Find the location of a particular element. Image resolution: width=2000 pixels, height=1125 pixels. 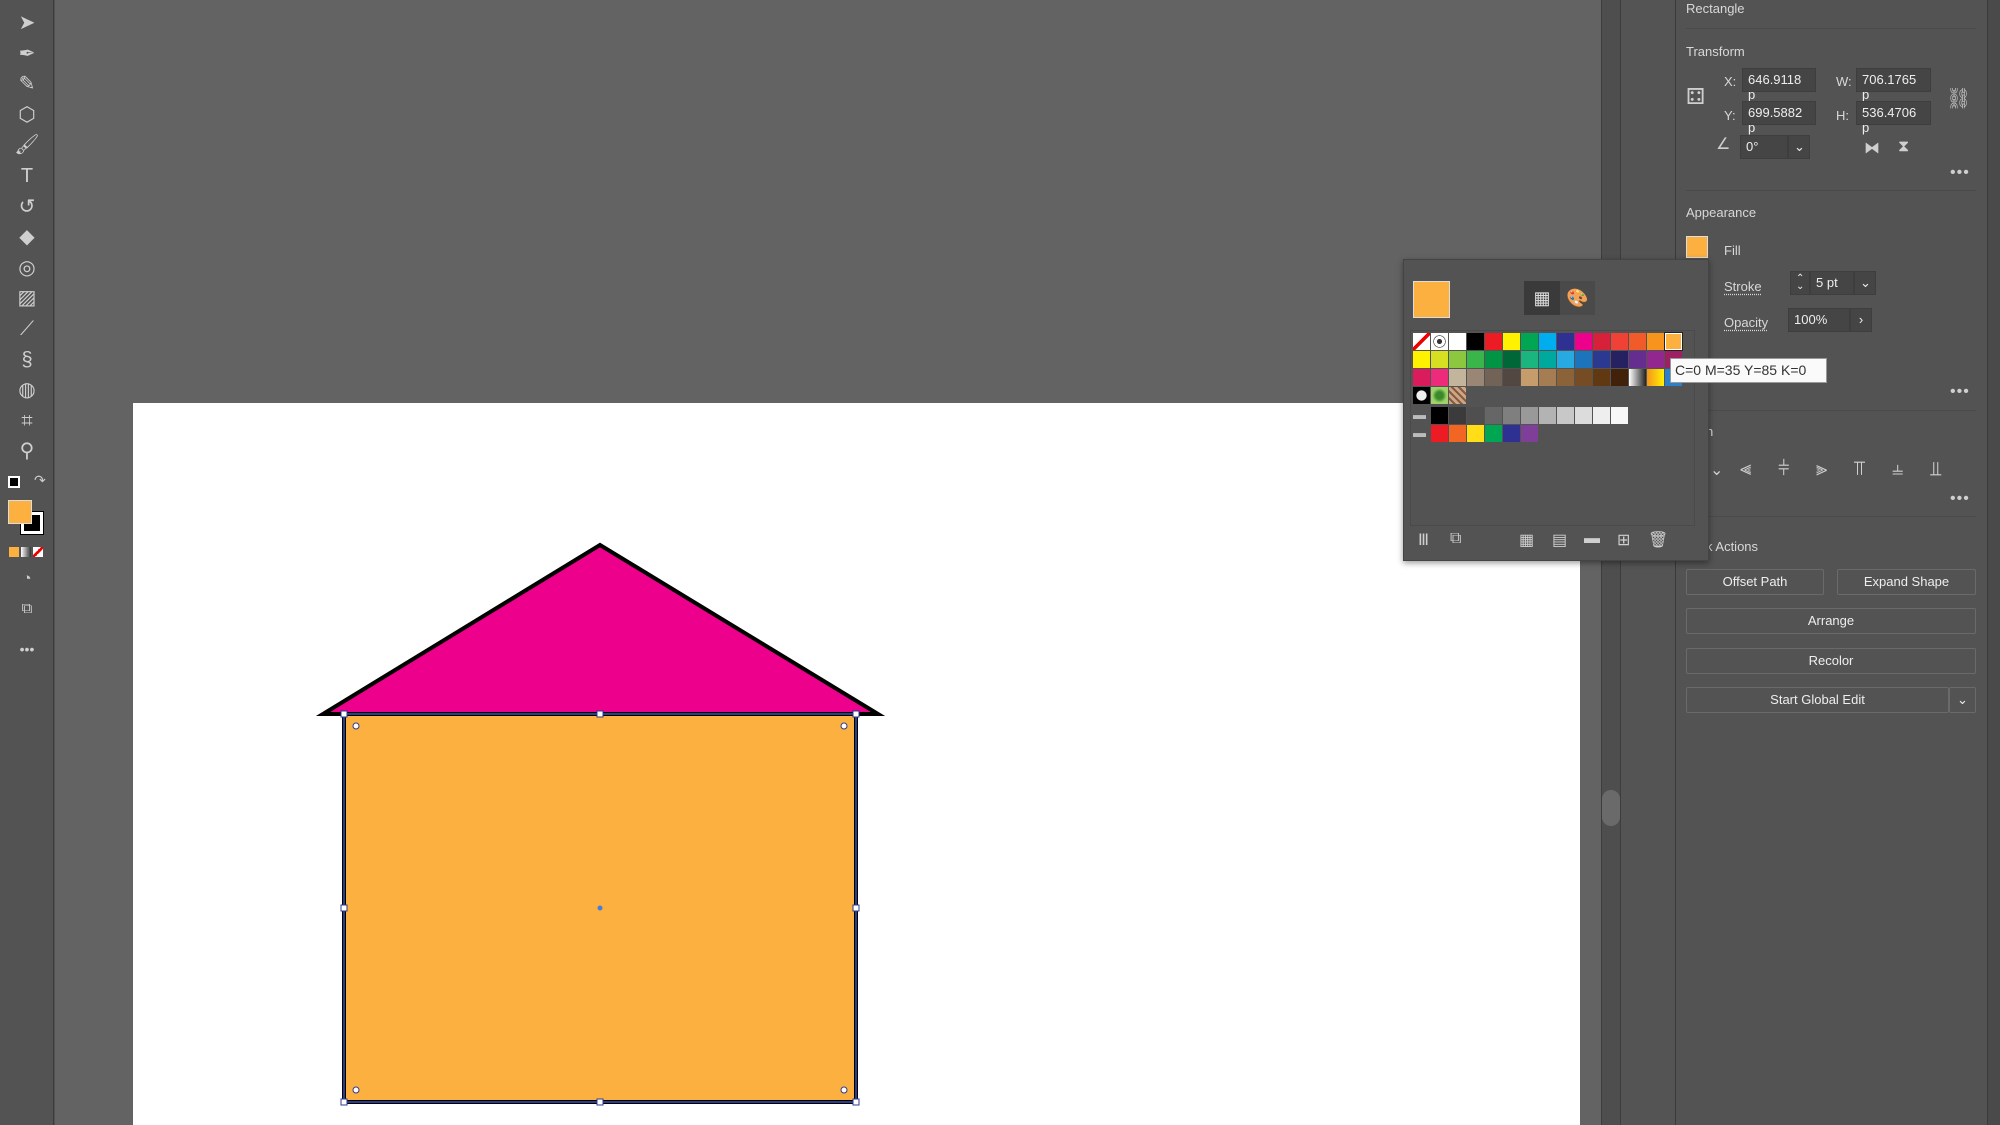

appearance-more-options: ••• is located at coordinates (1960, 392).